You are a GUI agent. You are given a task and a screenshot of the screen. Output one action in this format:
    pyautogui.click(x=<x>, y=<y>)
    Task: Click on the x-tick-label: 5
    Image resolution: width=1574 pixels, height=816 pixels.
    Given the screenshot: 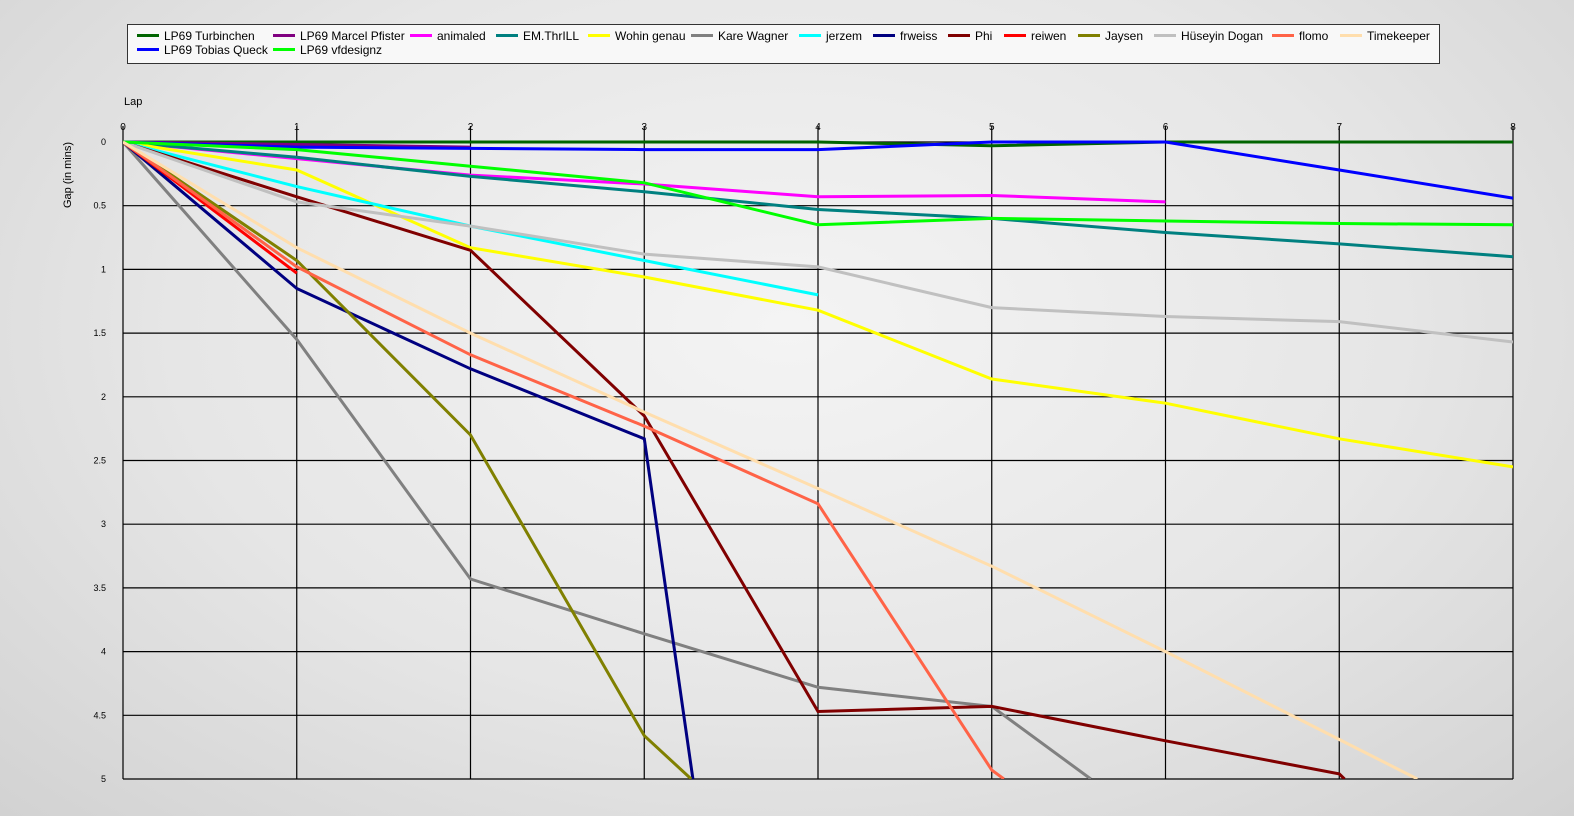 What is the action you would take?
    pyautogui.click(x=992, y=127)
    